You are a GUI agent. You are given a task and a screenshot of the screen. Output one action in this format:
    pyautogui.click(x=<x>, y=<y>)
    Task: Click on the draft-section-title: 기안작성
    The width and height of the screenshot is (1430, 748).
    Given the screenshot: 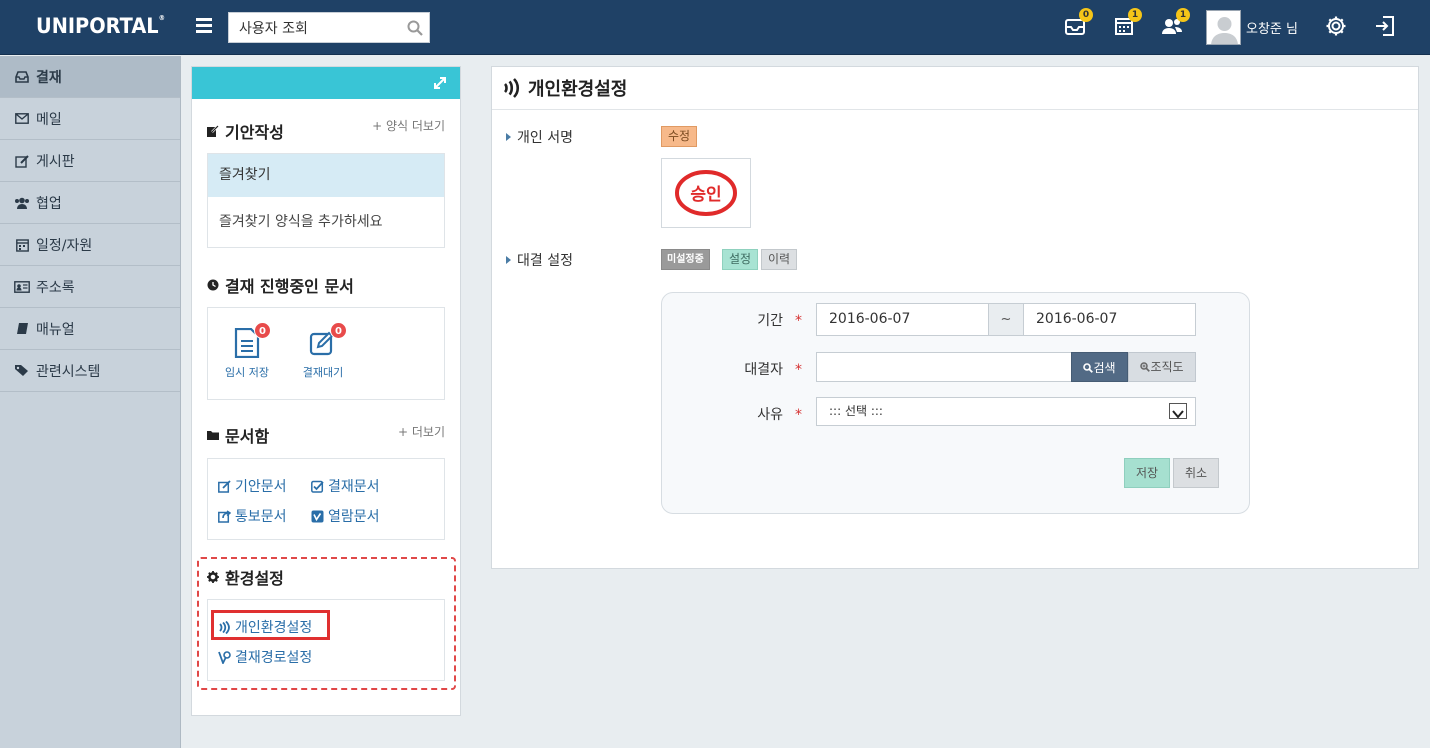 What is the action you would take?
    pyautogui.click(x=245, y=131)
    